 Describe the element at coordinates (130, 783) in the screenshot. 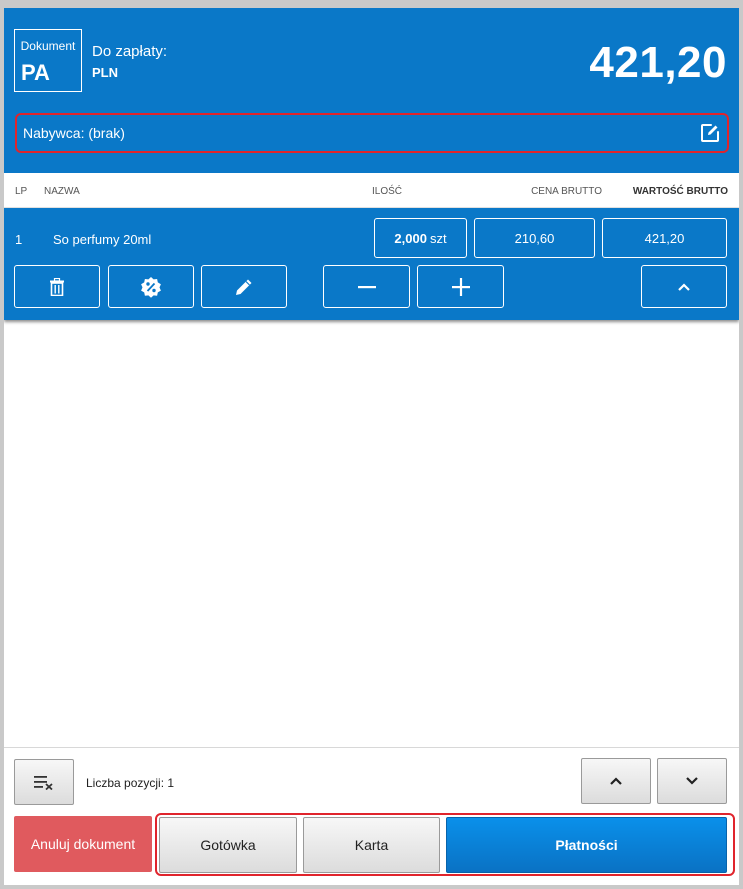

I see `item-count-label: Liczba pozycji: 1` at that location.